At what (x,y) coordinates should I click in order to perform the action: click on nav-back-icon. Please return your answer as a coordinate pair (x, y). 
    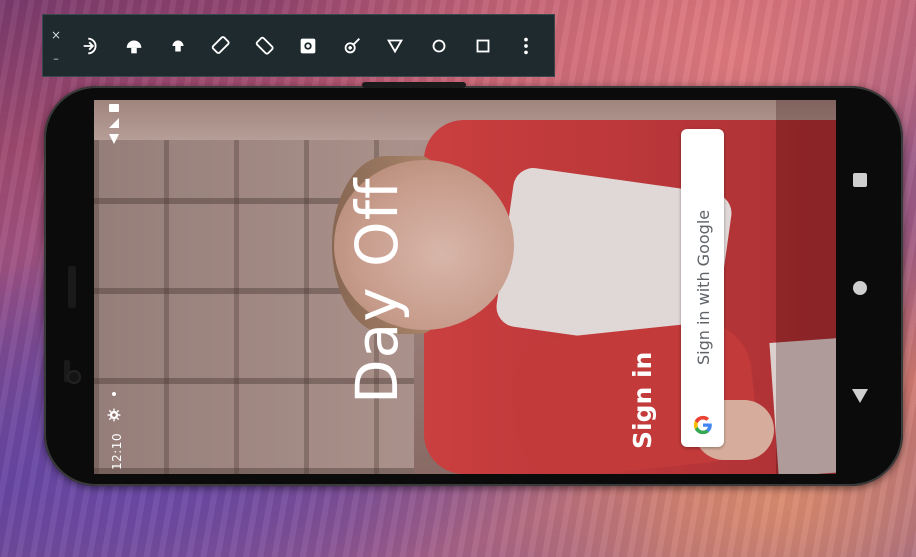
    Looking at the image, I should click on (860, 396).